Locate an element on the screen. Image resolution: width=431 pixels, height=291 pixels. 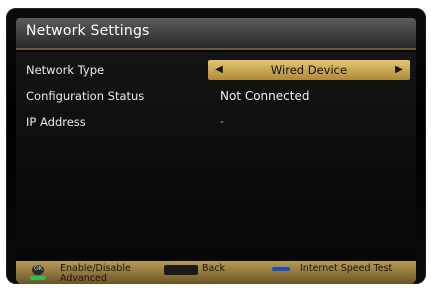
configuration-status-label: Configuration Status is located at coordinates (85, 96).